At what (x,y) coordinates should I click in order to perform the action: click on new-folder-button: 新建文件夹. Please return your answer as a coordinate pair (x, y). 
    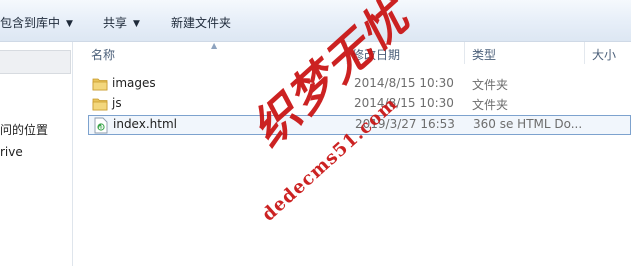
    Looking at the image, I should click on (201, 22).